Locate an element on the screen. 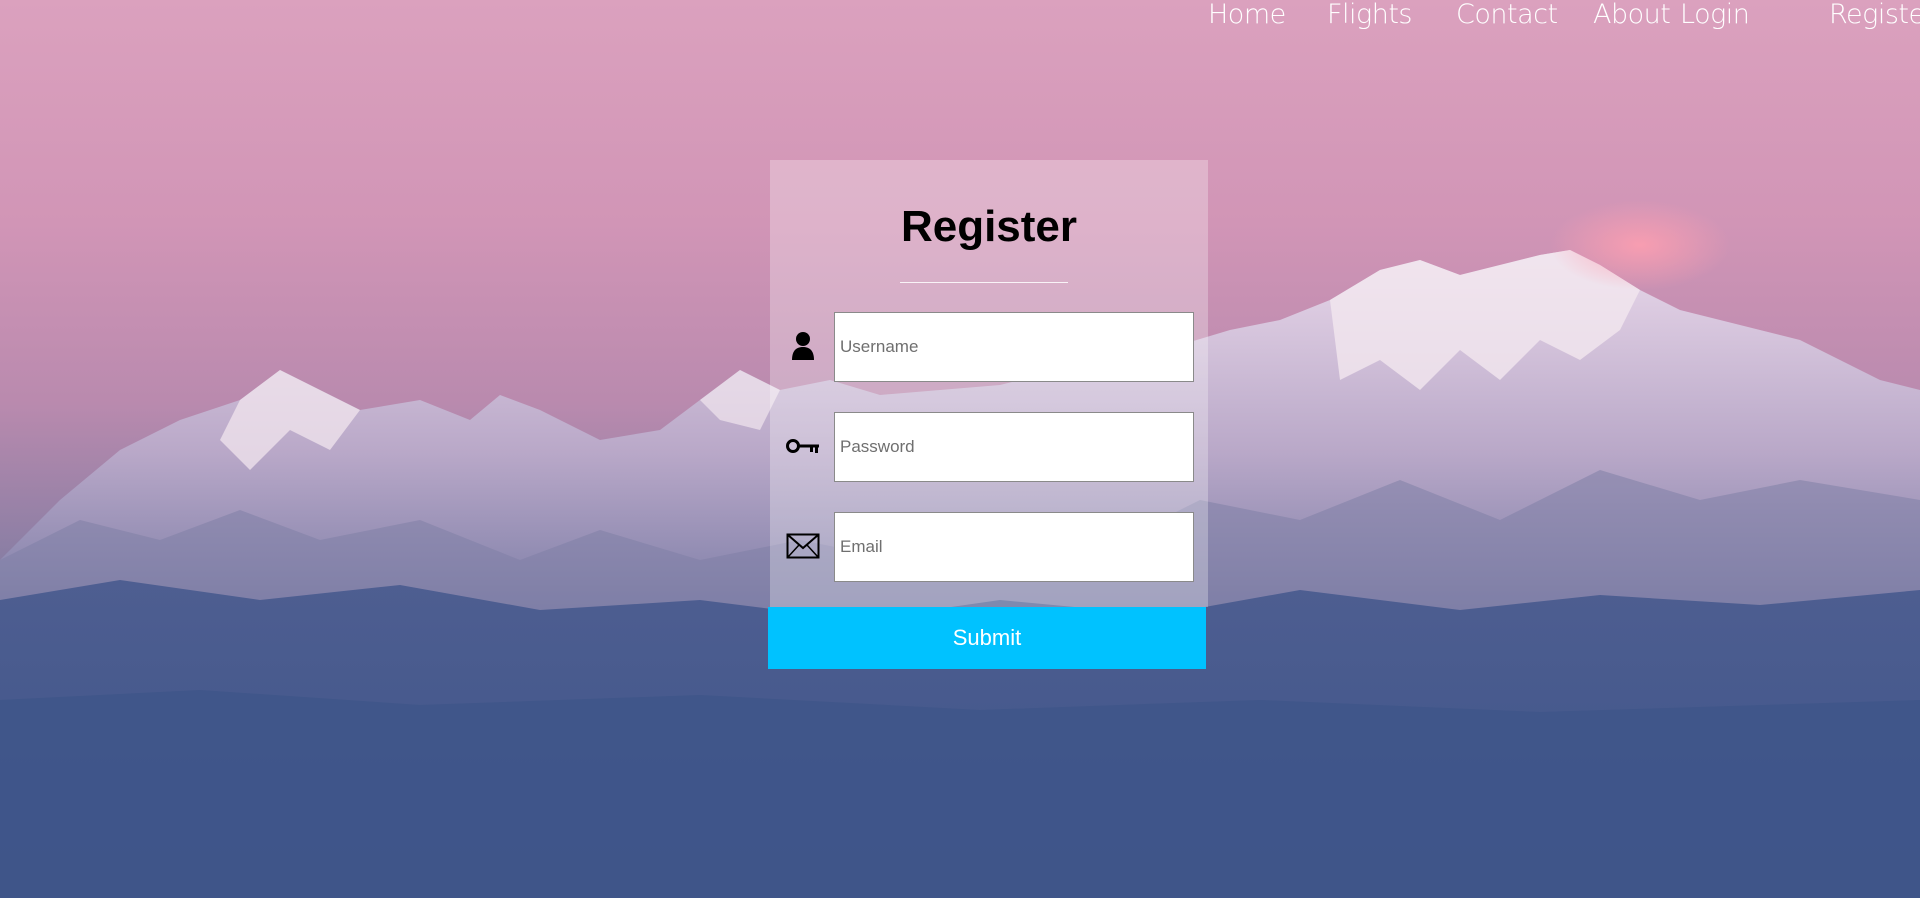  user-icon is located at coordinates (803, 346).